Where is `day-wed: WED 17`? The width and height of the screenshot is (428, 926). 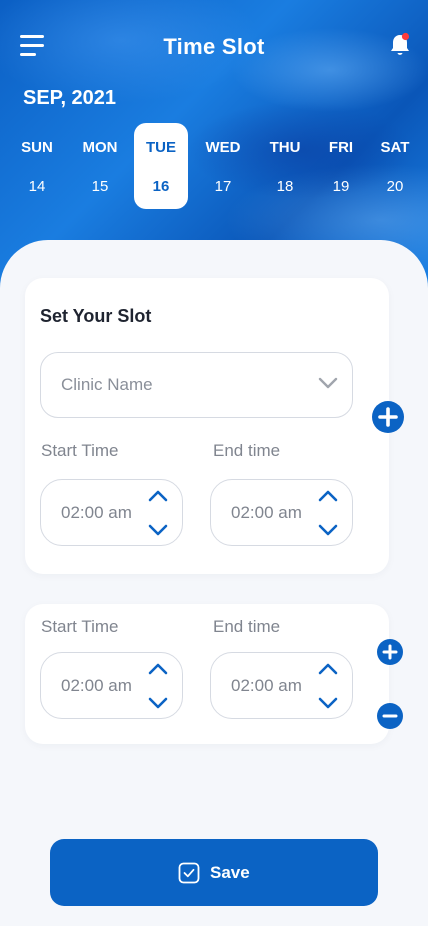 day-wed: WED 17 is located at coordinates (223, 166).